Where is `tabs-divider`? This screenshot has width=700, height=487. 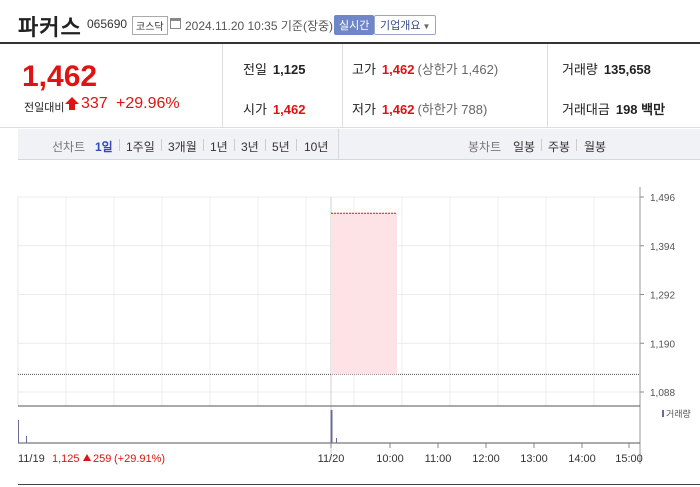
tabs-divider is located at coordinates (338, 144).